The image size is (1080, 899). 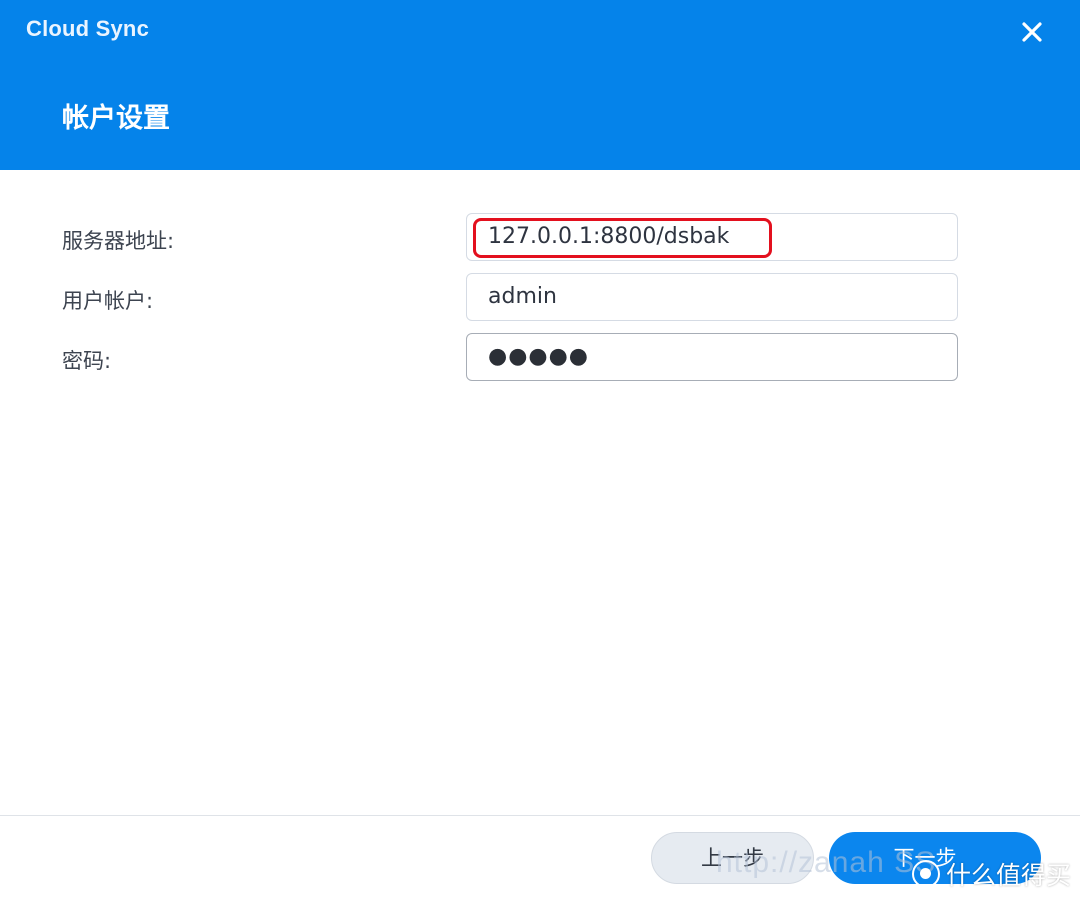 I want to click on previous-button: 上一步, so click(x=732, y=858).